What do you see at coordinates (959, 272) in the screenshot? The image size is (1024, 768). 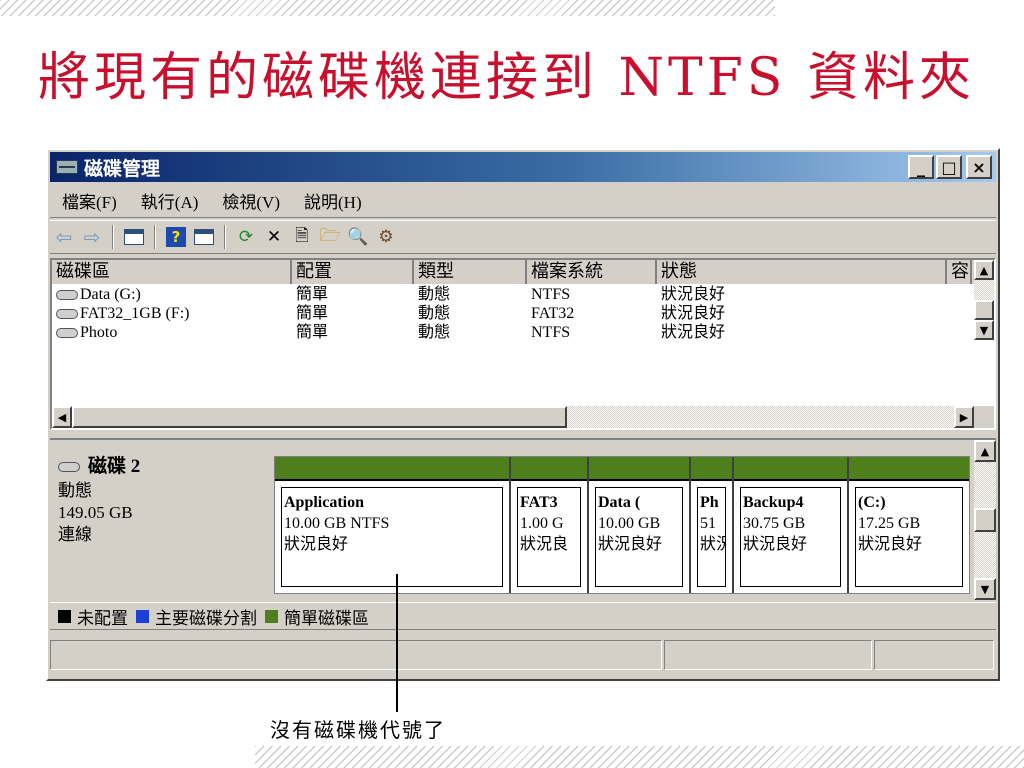 I see `column-header-capacity: 容` at bounding box center [959, 272].